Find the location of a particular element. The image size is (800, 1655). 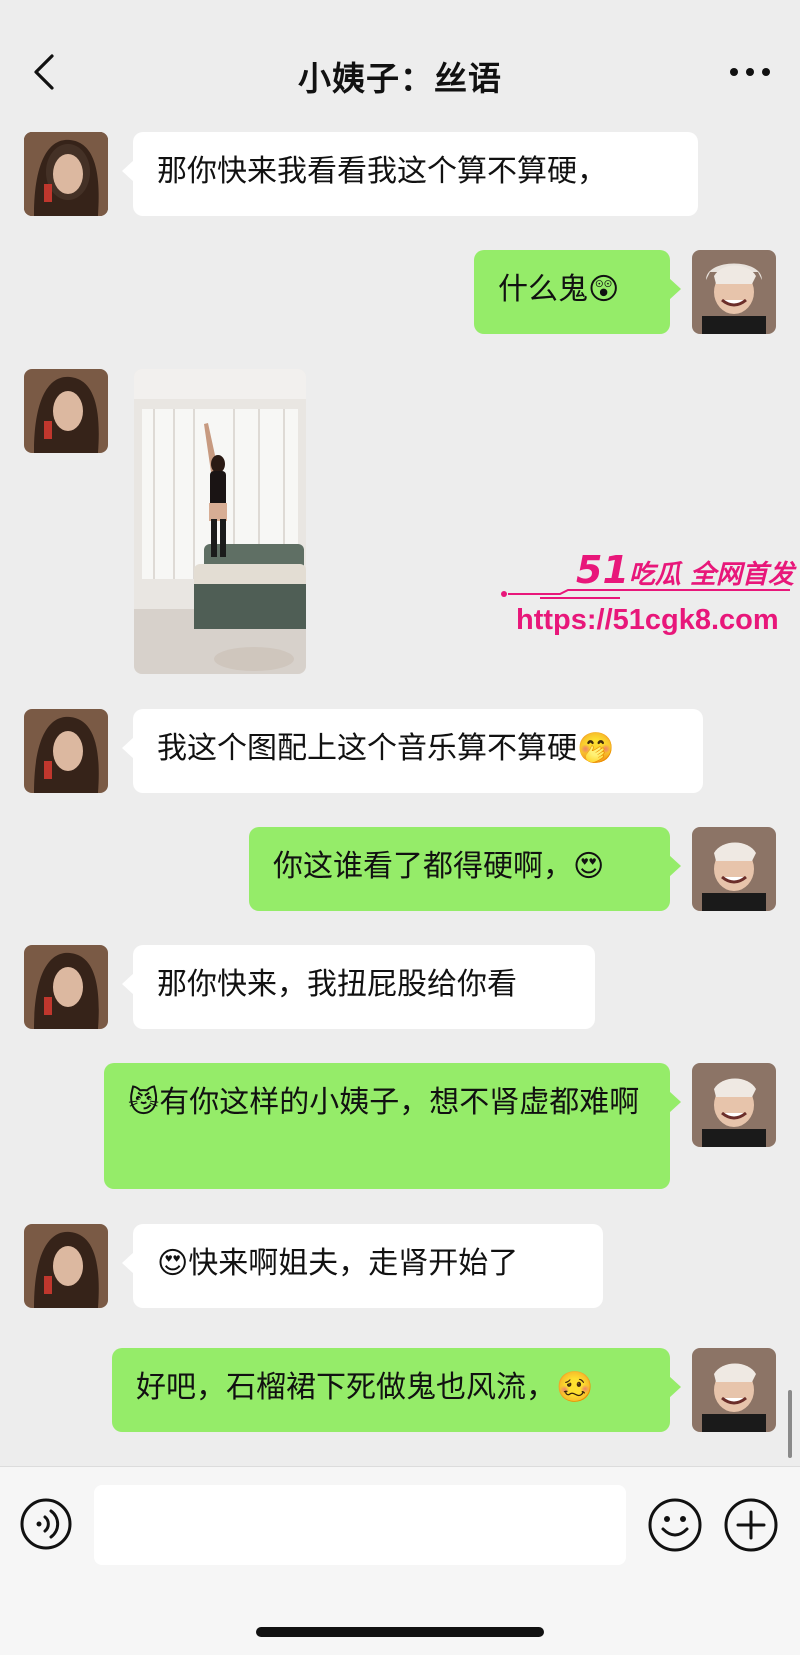

message-bubble: 😍快来啊姐夫，走肾开始了 is located at coordinates (362, 1266).